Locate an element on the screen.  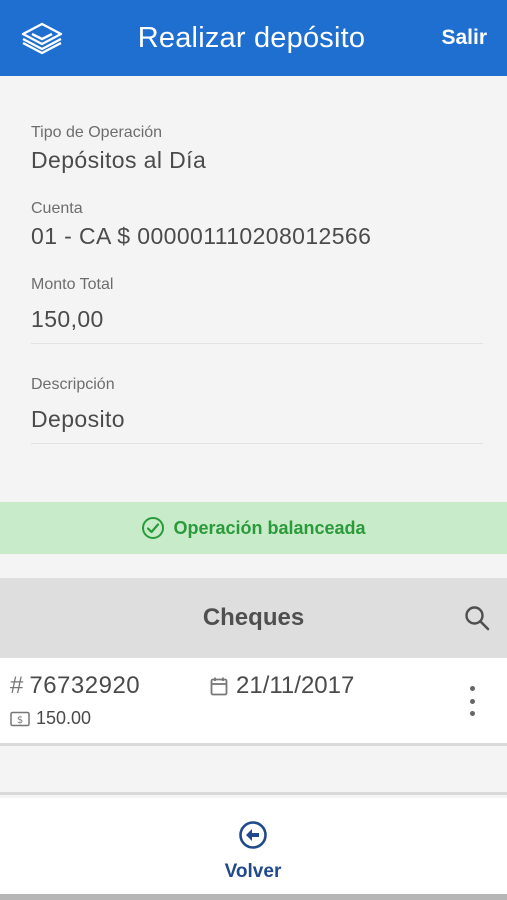
cheque-amount-value: 150.00 is located at coordinates (64, 718).